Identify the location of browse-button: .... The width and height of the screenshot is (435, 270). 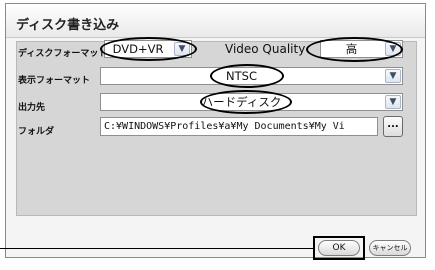
(393, 126).